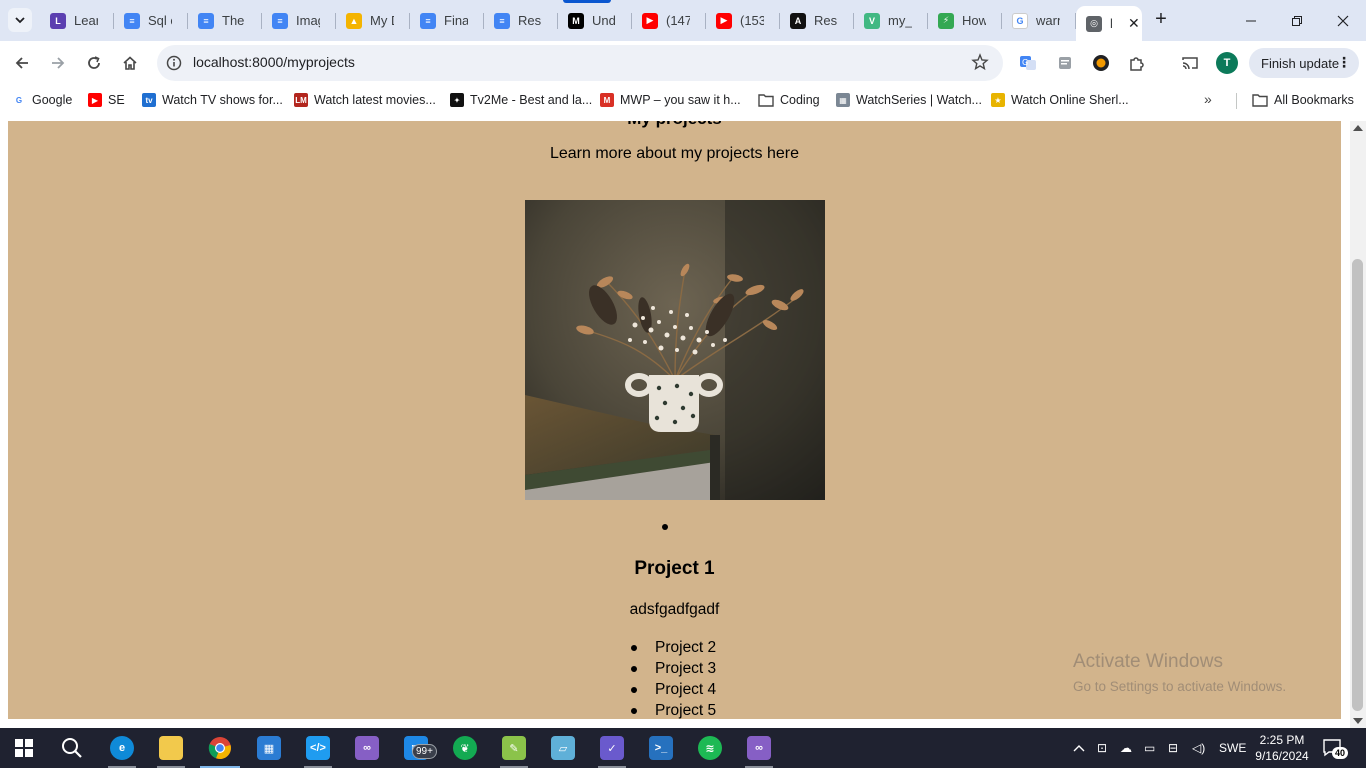 The height and width of the screenshot is (768, 1366). What do you see at coordinates (1227, 63) in the screenshot?
I see `profile-avatar: T` at bounding box center [1227, 63].